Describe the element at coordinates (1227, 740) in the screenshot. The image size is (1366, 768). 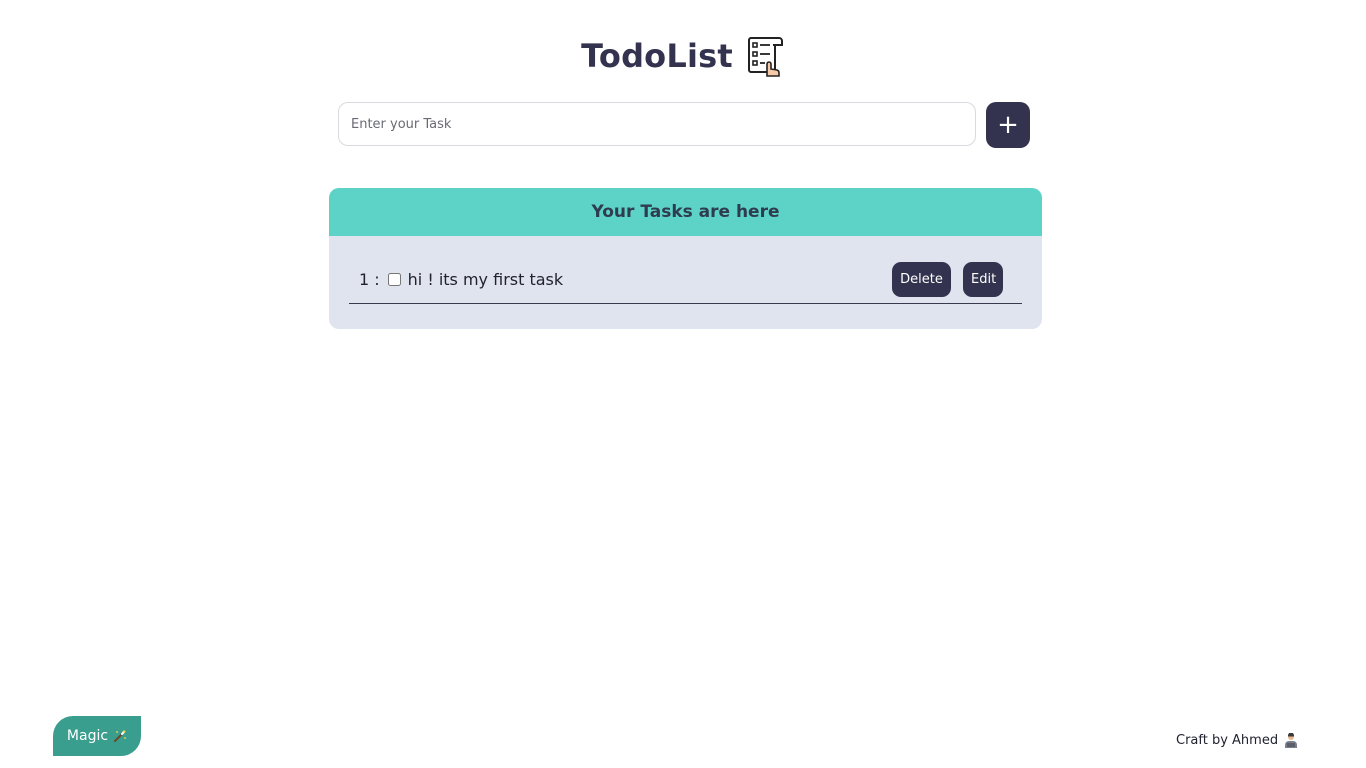
I see `footer-credit-text: Craft by Ahmed` at that location.